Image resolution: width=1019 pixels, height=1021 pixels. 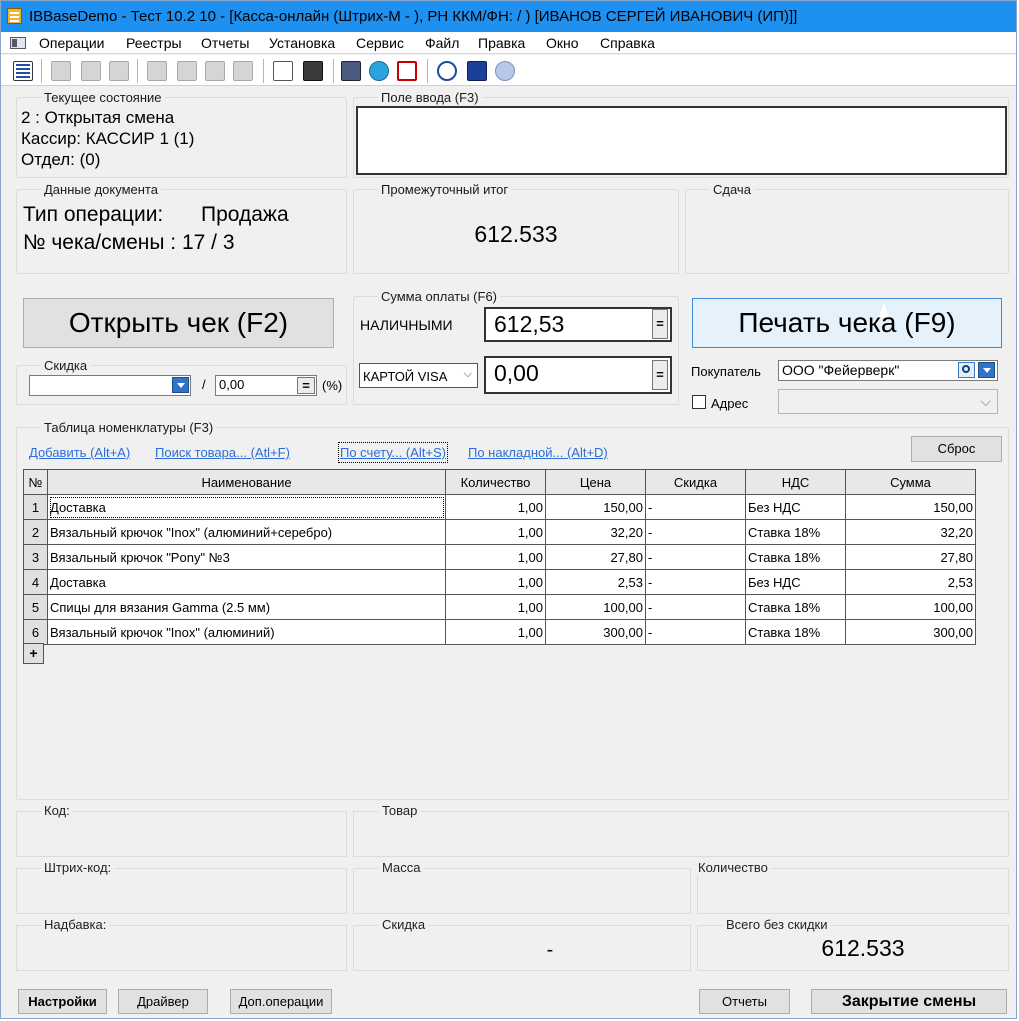 I want to click on discount-percent-input: 0,00 =, so click(x=266, y=385).